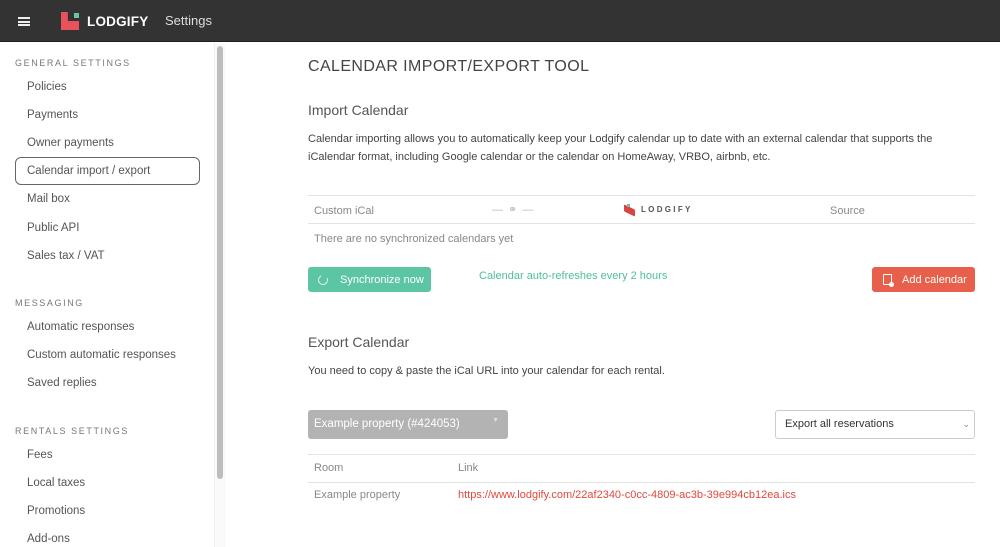 This screenshot has width=1000, height=547. What do you see at coordinates (359, 342) in the screenshot?
I see `export-calendar-heading: Export Calendar` at bounding box center [359, 342].